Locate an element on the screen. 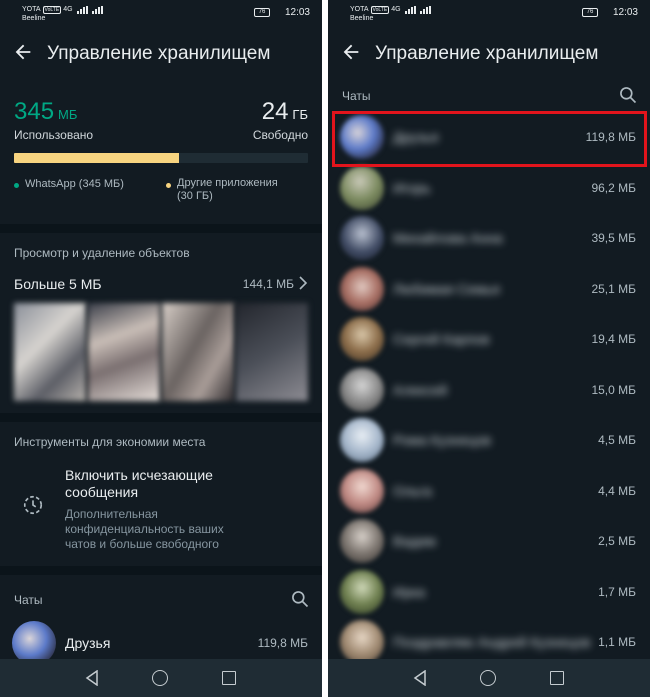 Image resolution: width=650 pixels, height=697 pixels. chat-name: Игорь is located at coordinates (412, 187).